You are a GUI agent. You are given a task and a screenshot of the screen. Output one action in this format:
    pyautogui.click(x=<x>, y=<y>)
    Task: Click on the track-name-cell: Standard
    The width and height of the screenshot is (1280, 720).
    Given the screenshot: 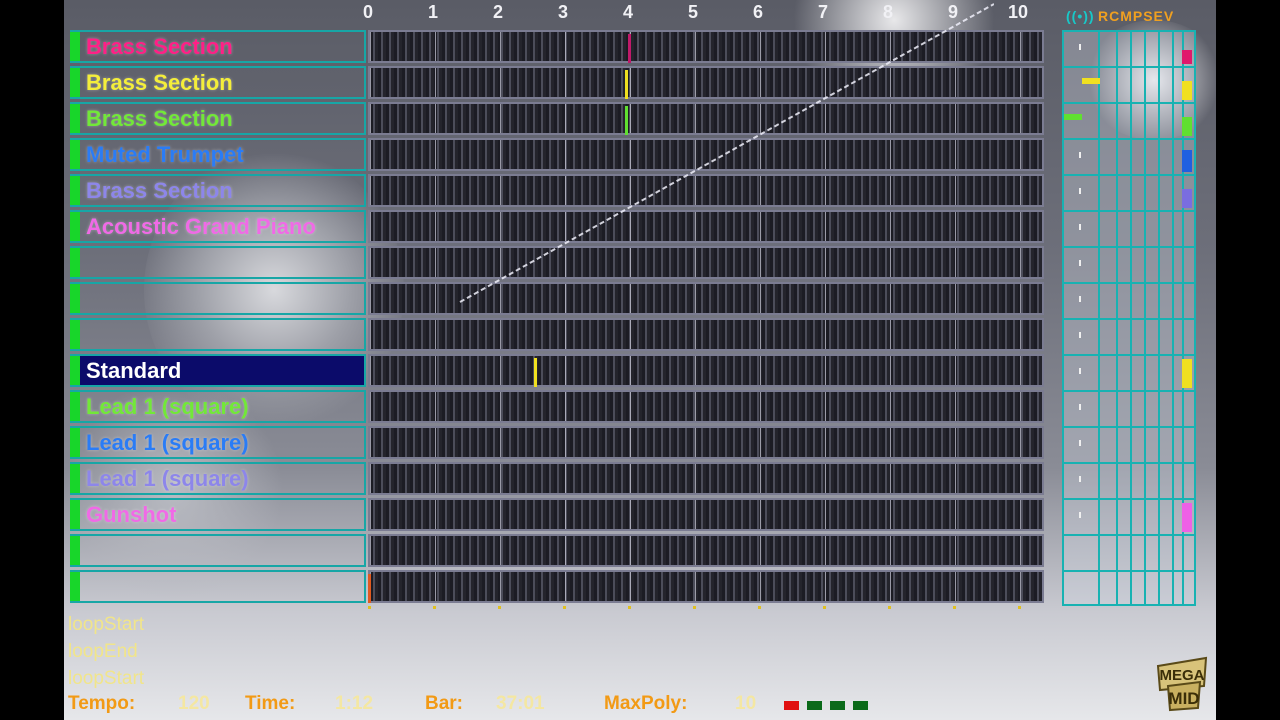 What is the action you would take?
    pyautogui.click(x=218, y=370)
    